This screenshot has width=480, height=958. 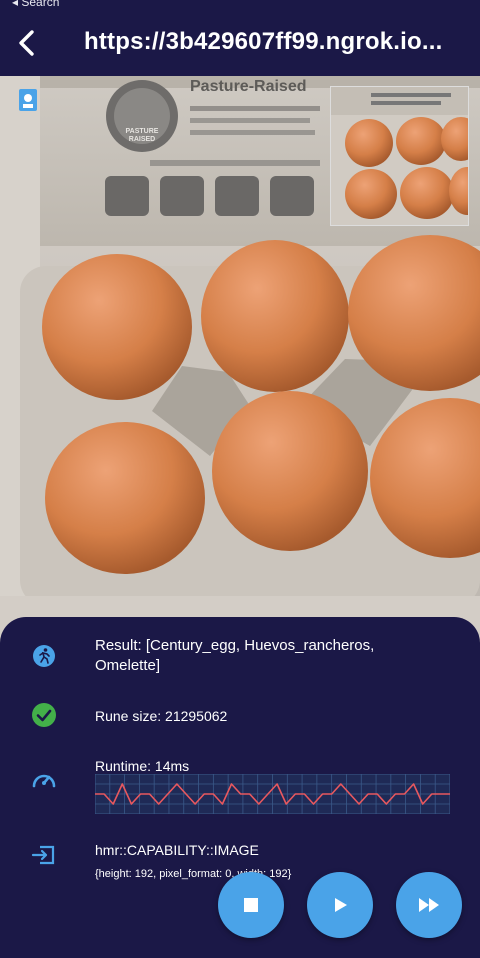 I want to click on run-icon, so click(x=44, y=656).